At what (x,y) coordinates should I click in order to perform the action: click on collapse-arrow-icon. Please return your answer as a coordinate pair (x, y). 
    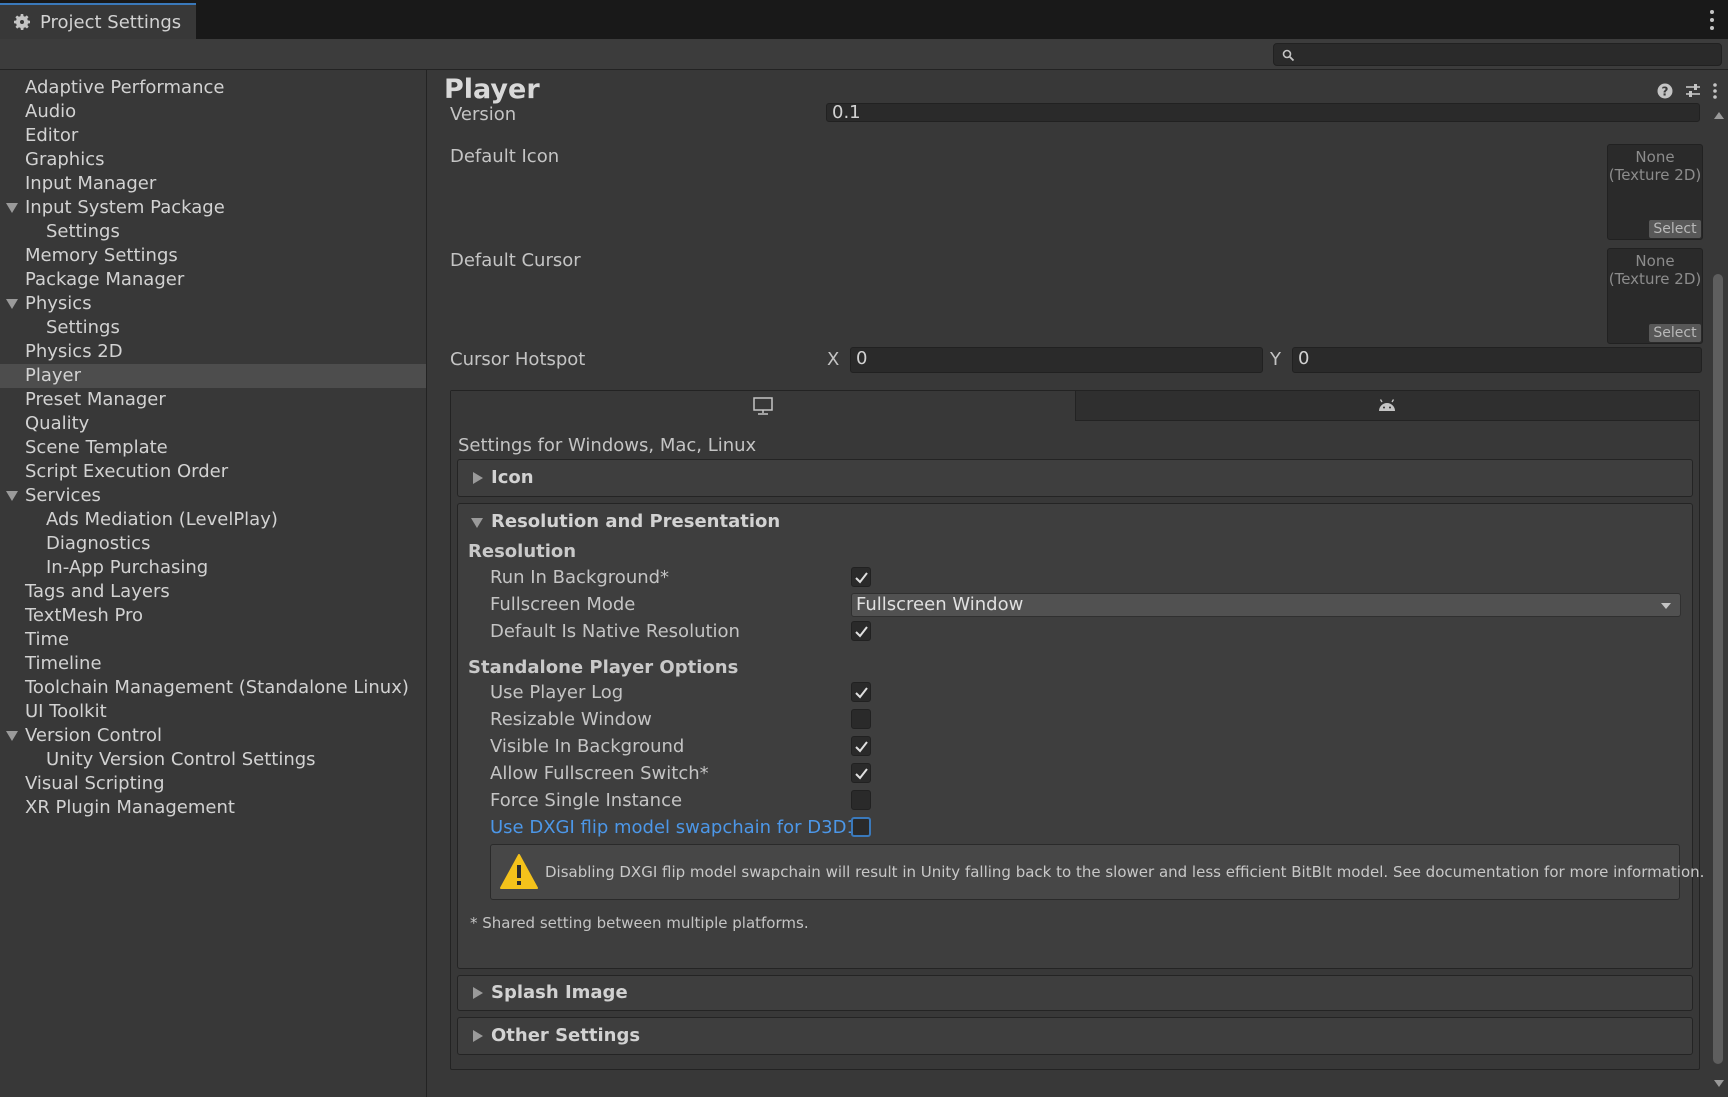
    Looking at the image, I should click on (477, 523).